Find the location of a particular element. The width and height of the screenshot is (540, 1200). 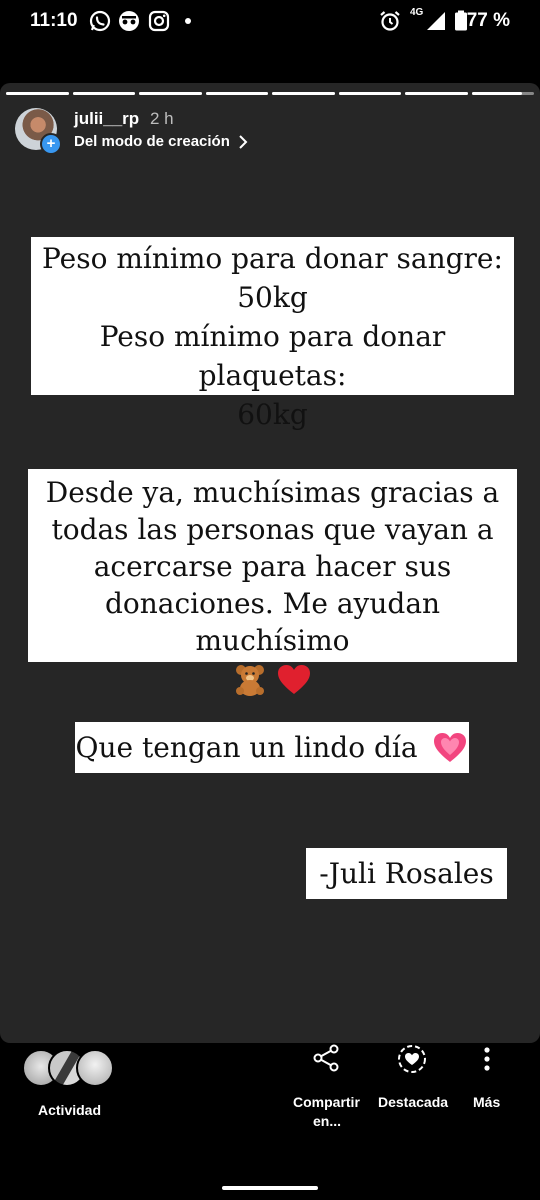

incognito-icon is located at coordinates (129, 21).